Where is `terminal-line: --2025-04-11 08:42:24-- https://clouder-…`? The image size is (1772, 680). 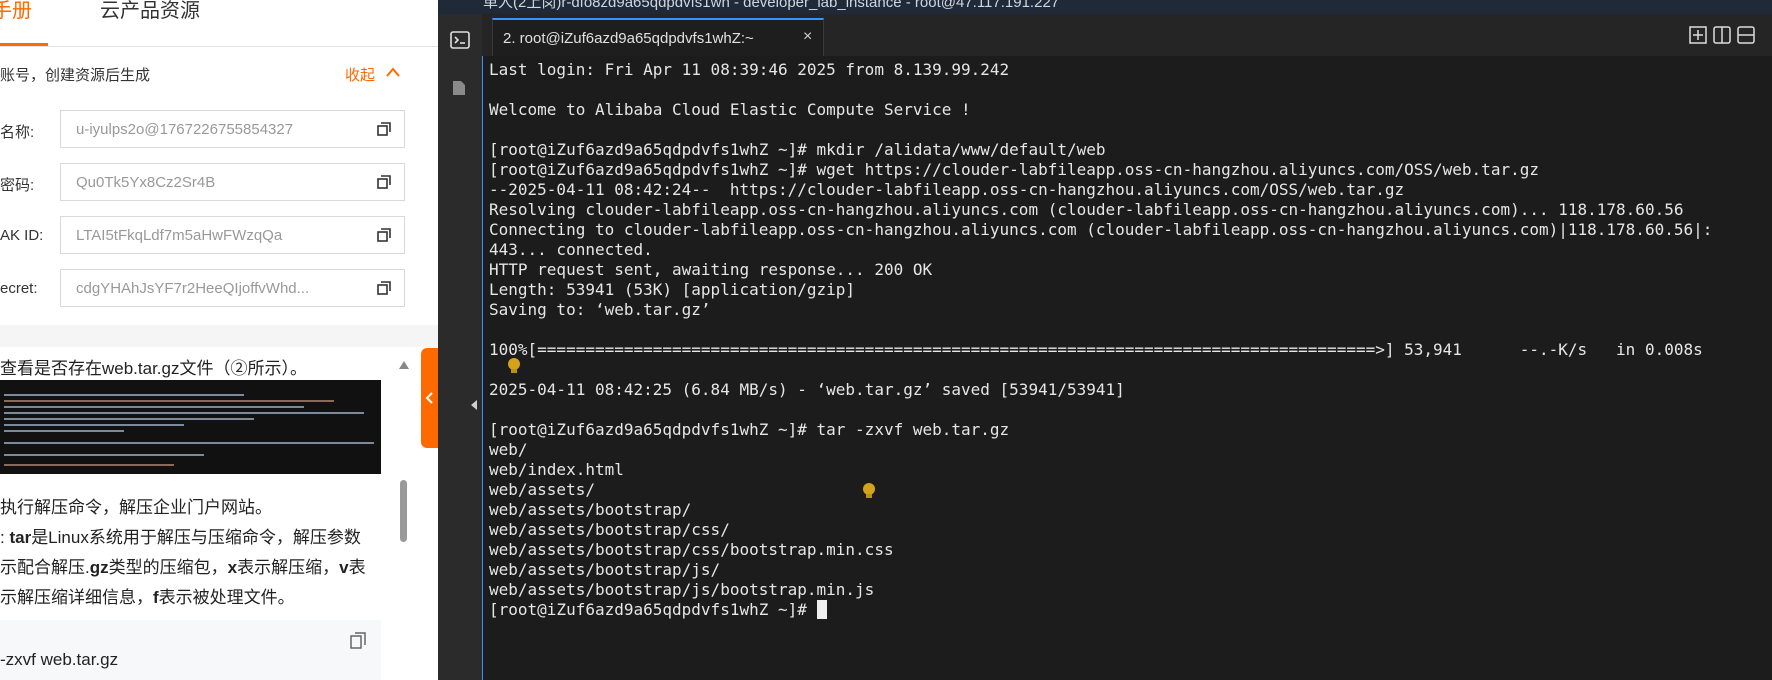
terminal-line: --2025-04-11 08:42:24-- https://clouder-… is located at coordinates (947, 189).